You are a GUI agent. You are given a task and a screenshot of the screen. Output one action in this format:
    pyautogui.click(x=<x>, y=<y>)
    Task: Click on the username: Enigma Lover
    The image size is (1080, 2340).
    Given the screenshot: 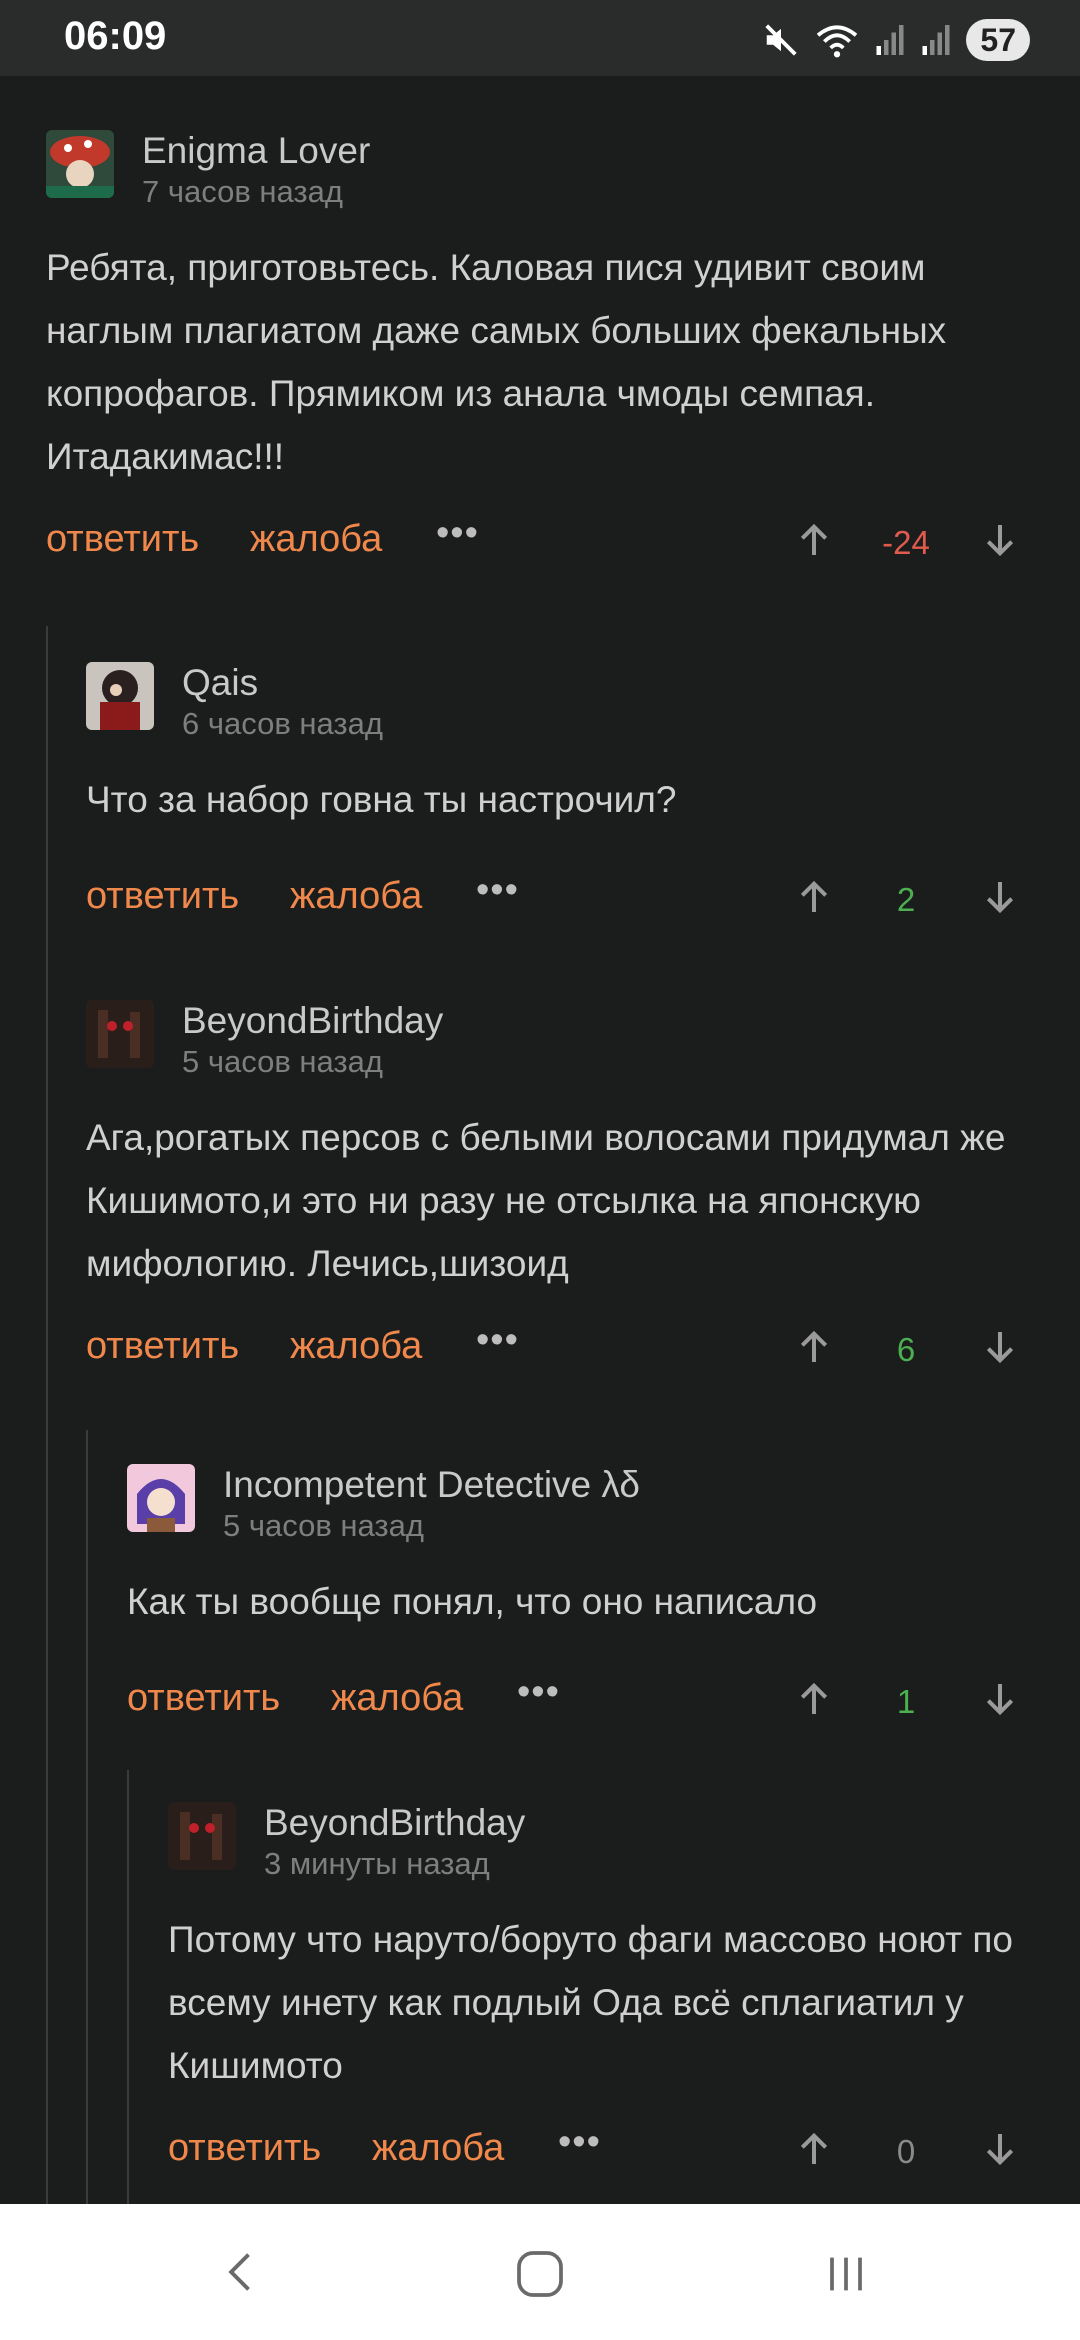 What is the action you would take?
    pyautogui.click(x=256, y=151)
    